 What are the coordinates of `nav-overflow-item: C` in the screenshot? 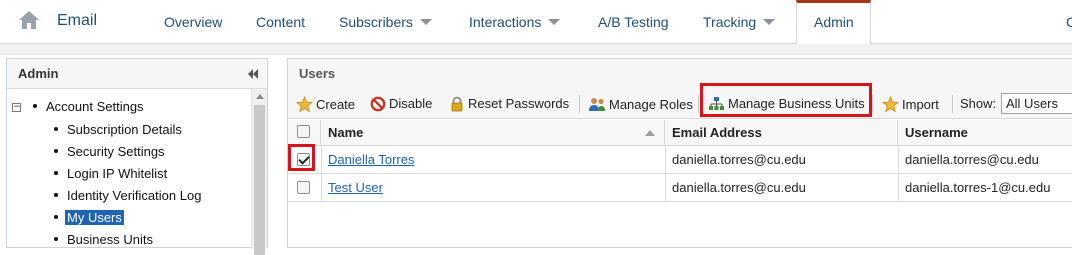 It's located at (1069, 22).